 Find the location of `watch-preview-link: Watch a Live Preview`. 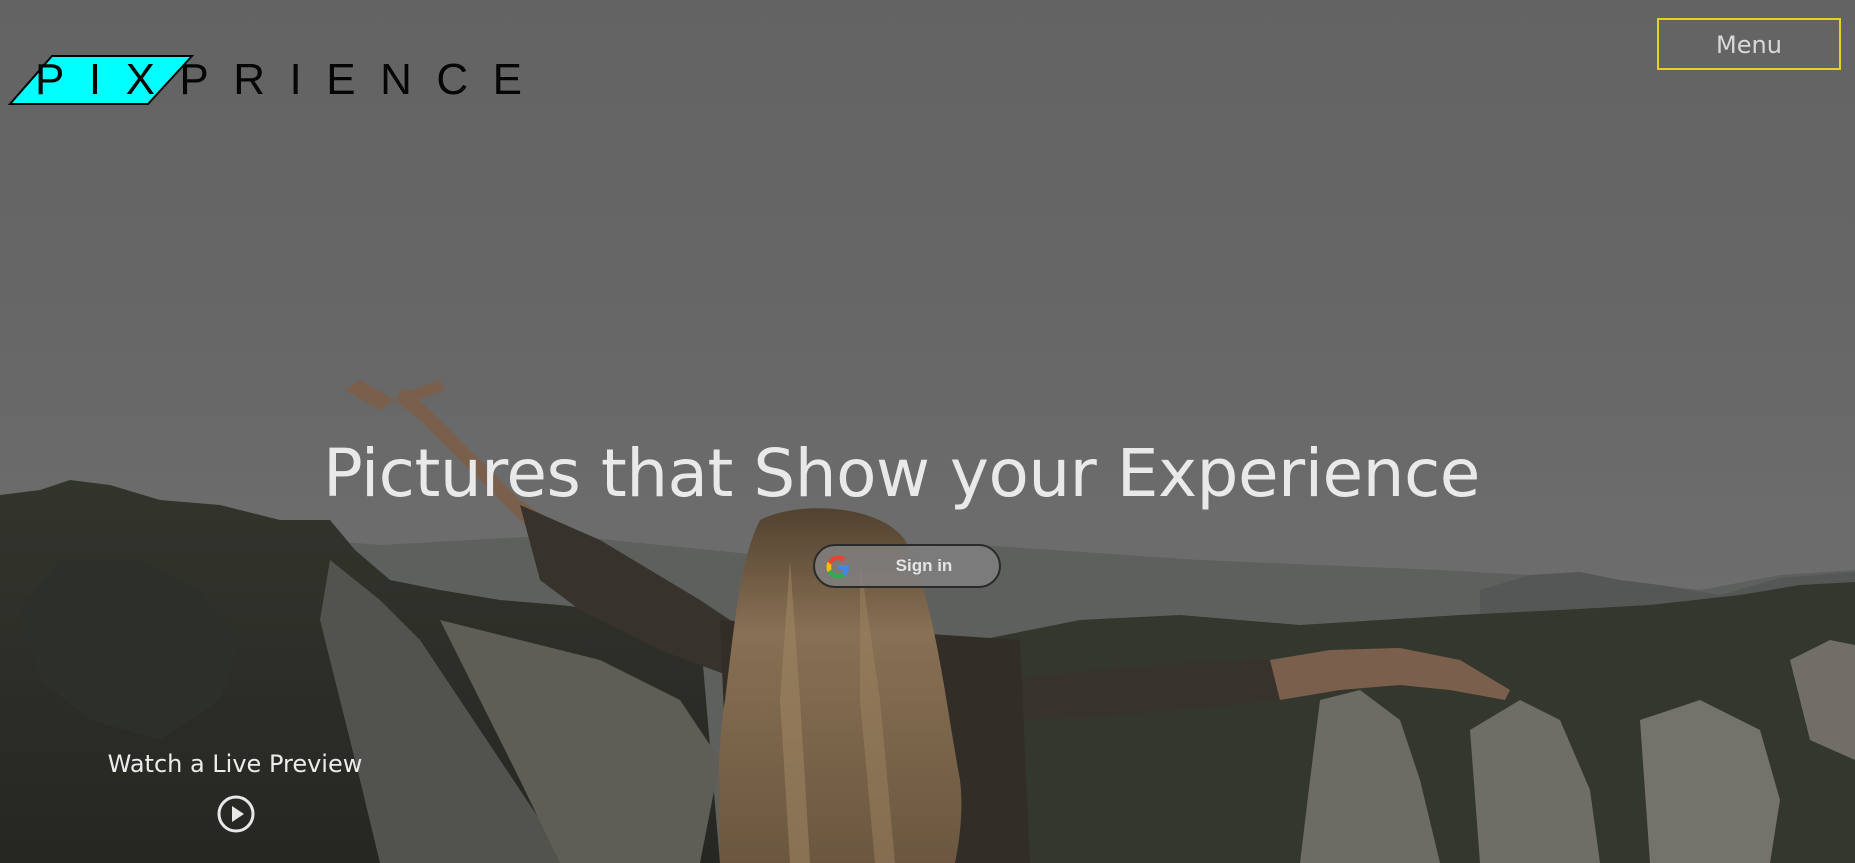

watch-preview-link: Watch a Live Preview is located at coordinates (235, 795).